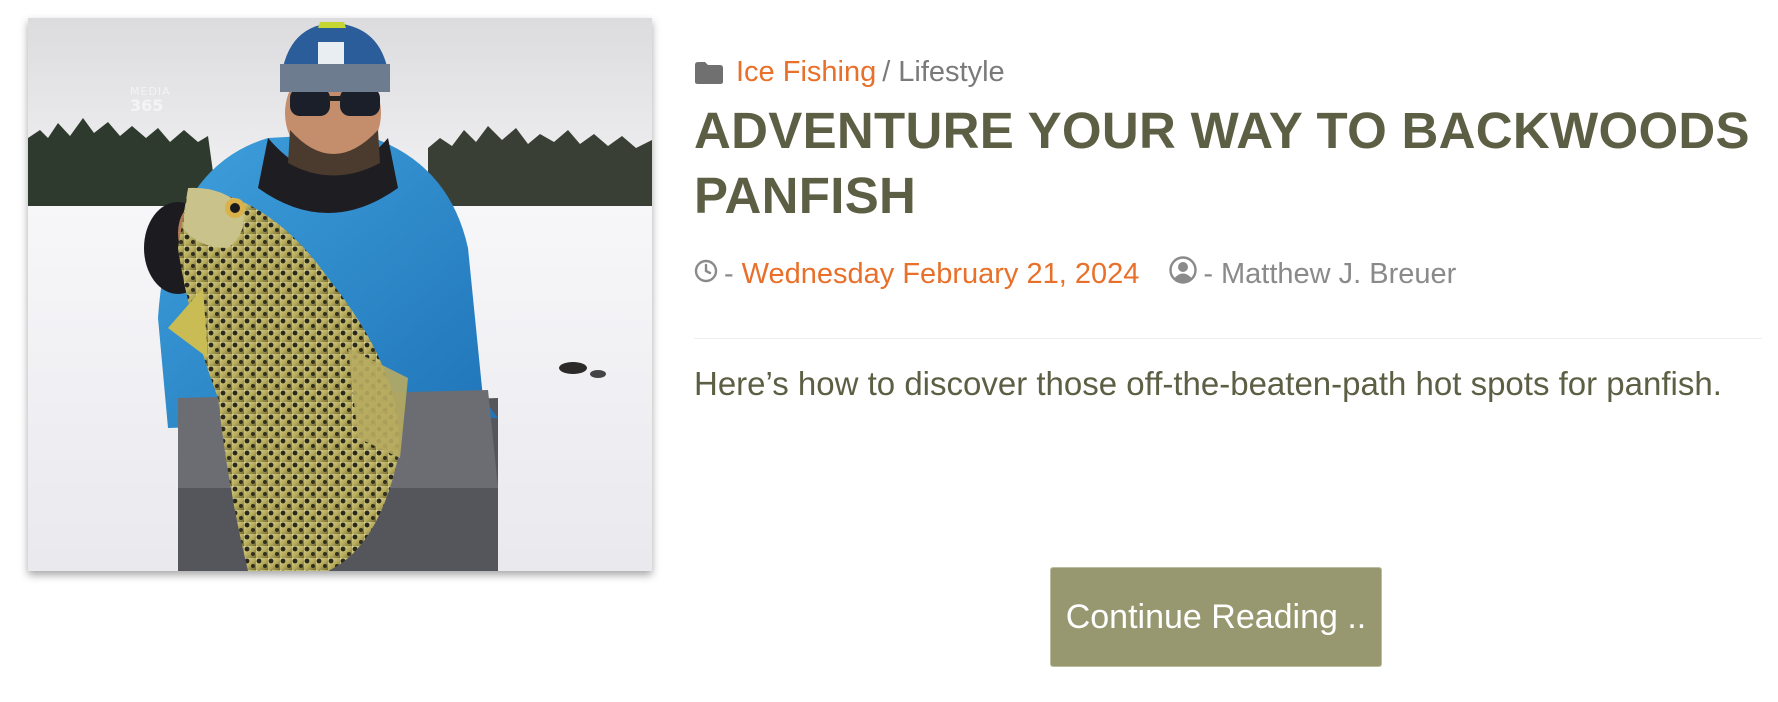 This screenshot has width=1778, height=702. What do you see at coordinates (1183, 274) in the screenshot?
I see `user-circle-icon` at bounding box center [1183, 274].